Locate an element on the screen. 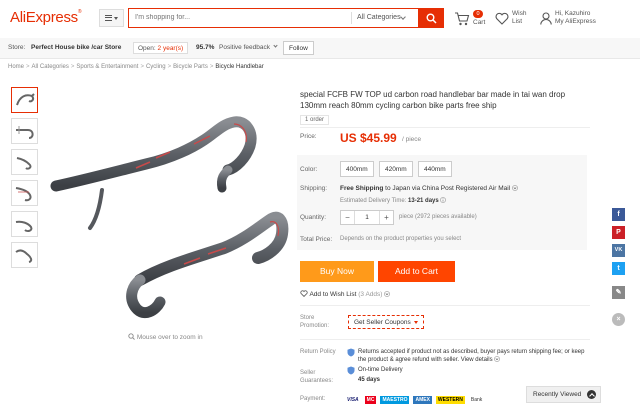 This screenshot has height=404, width=640. wish-label-line2: List is located at coordinates (517, 21).